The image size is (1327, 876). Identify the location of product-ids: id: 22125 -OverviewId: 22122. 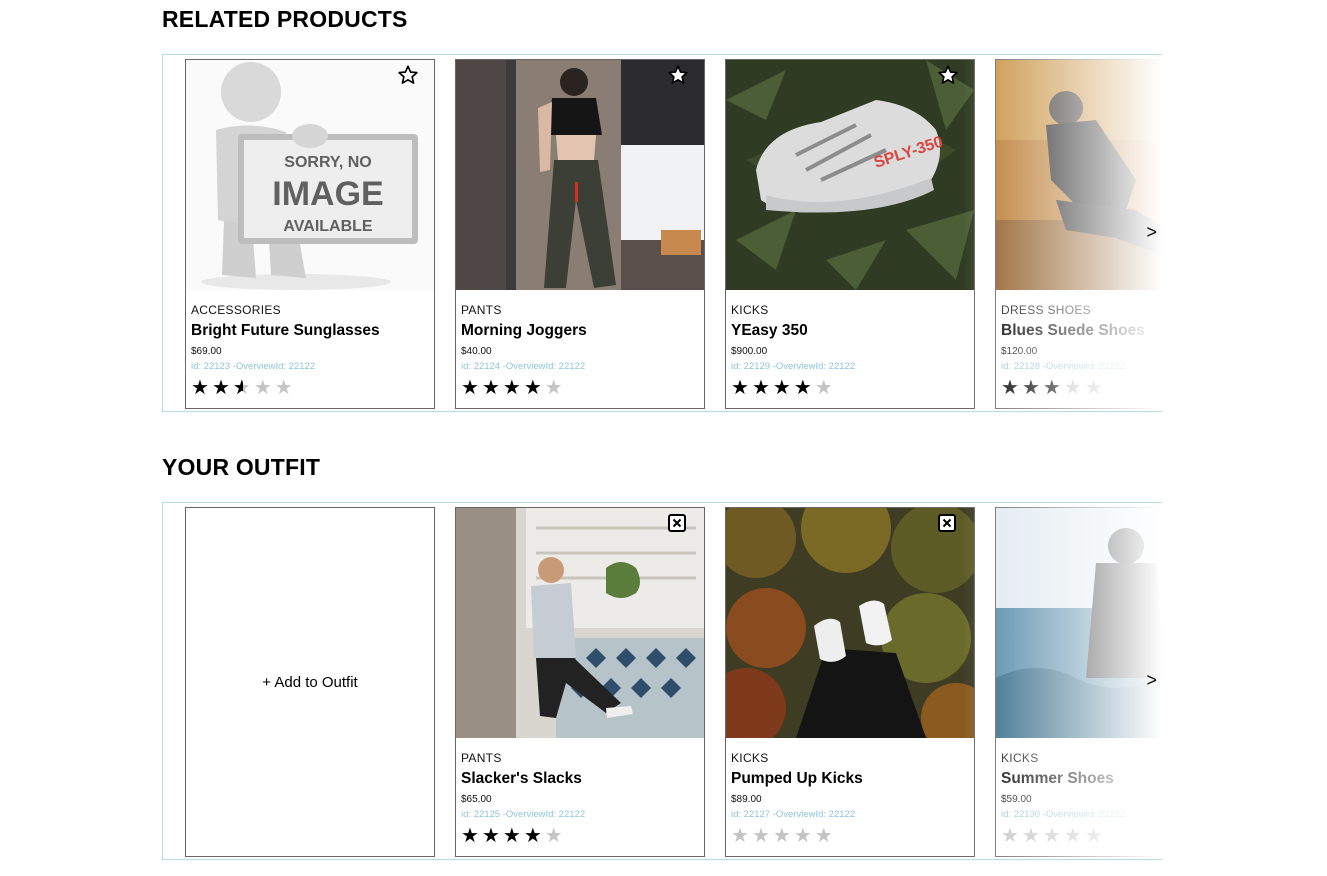
(523, 814).